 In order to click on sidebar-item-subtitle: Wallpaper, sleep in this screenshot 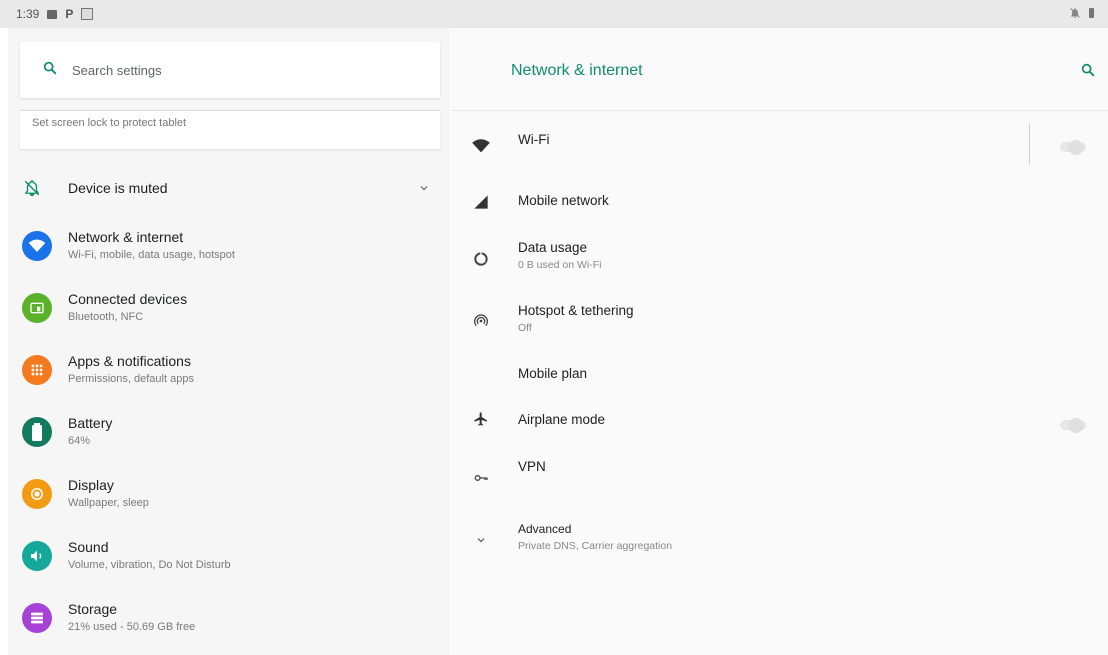, I will do `click(108, 503)`.